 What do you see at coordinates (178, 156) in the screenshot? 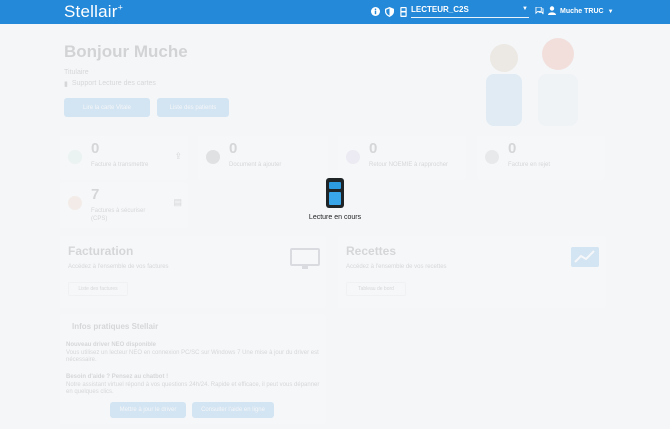
I see `upload-icon: ⇪` at bounding box center [178, 156].